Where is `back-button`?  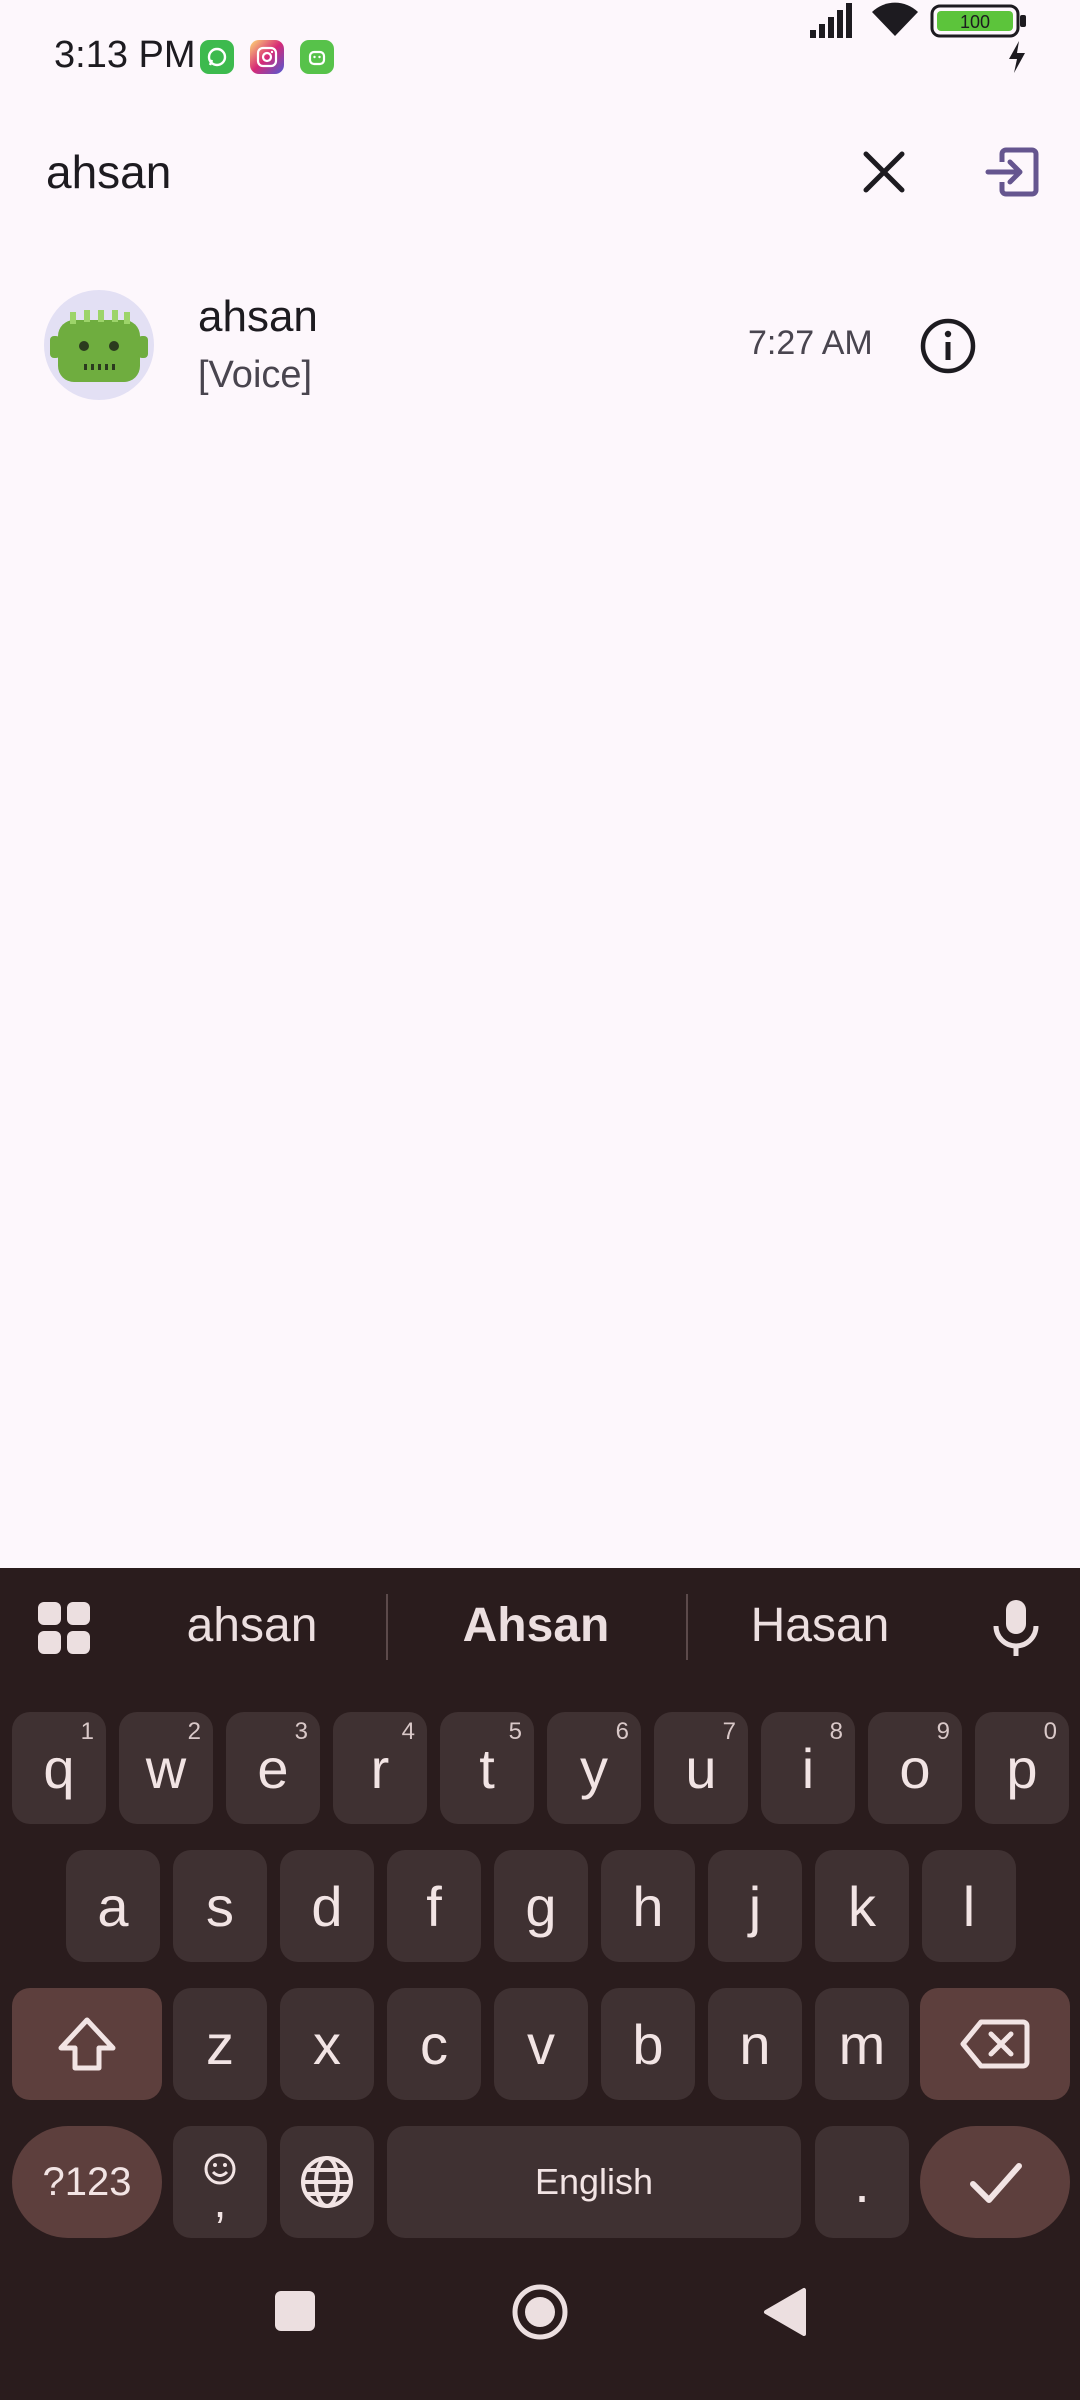
back-button is located at coordinates (786, 2312).